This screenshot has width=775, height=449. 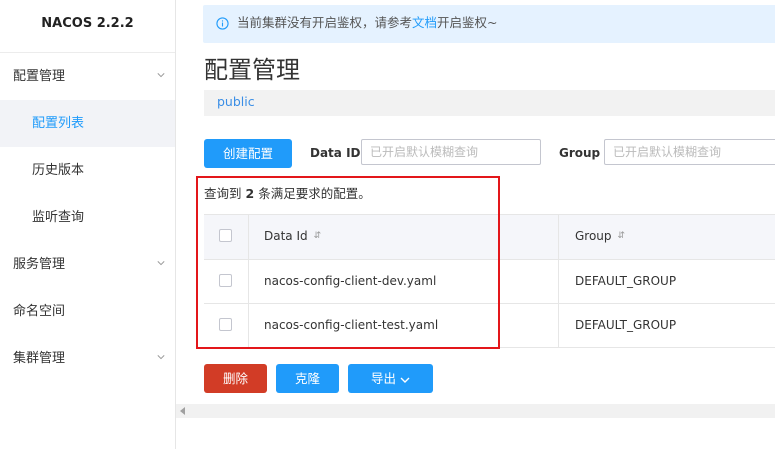 I want to click on select-all-checkbox, so click(x=225, y=235).